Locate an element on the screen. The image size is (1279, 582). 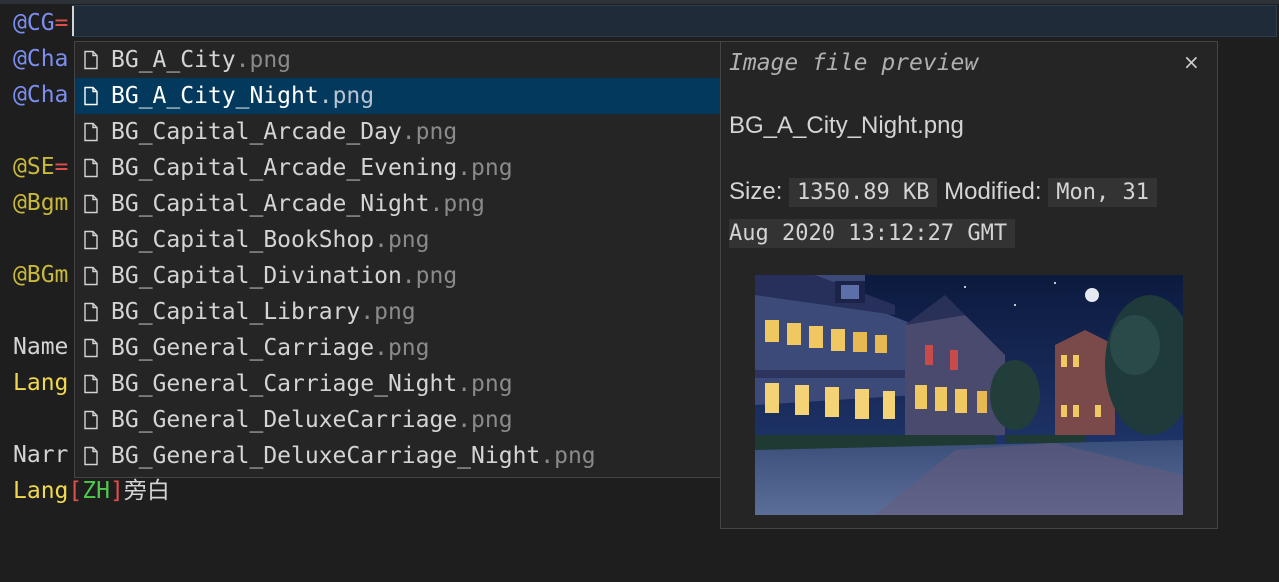
preview-title: Image file preview is located at coordinates (854, 63).